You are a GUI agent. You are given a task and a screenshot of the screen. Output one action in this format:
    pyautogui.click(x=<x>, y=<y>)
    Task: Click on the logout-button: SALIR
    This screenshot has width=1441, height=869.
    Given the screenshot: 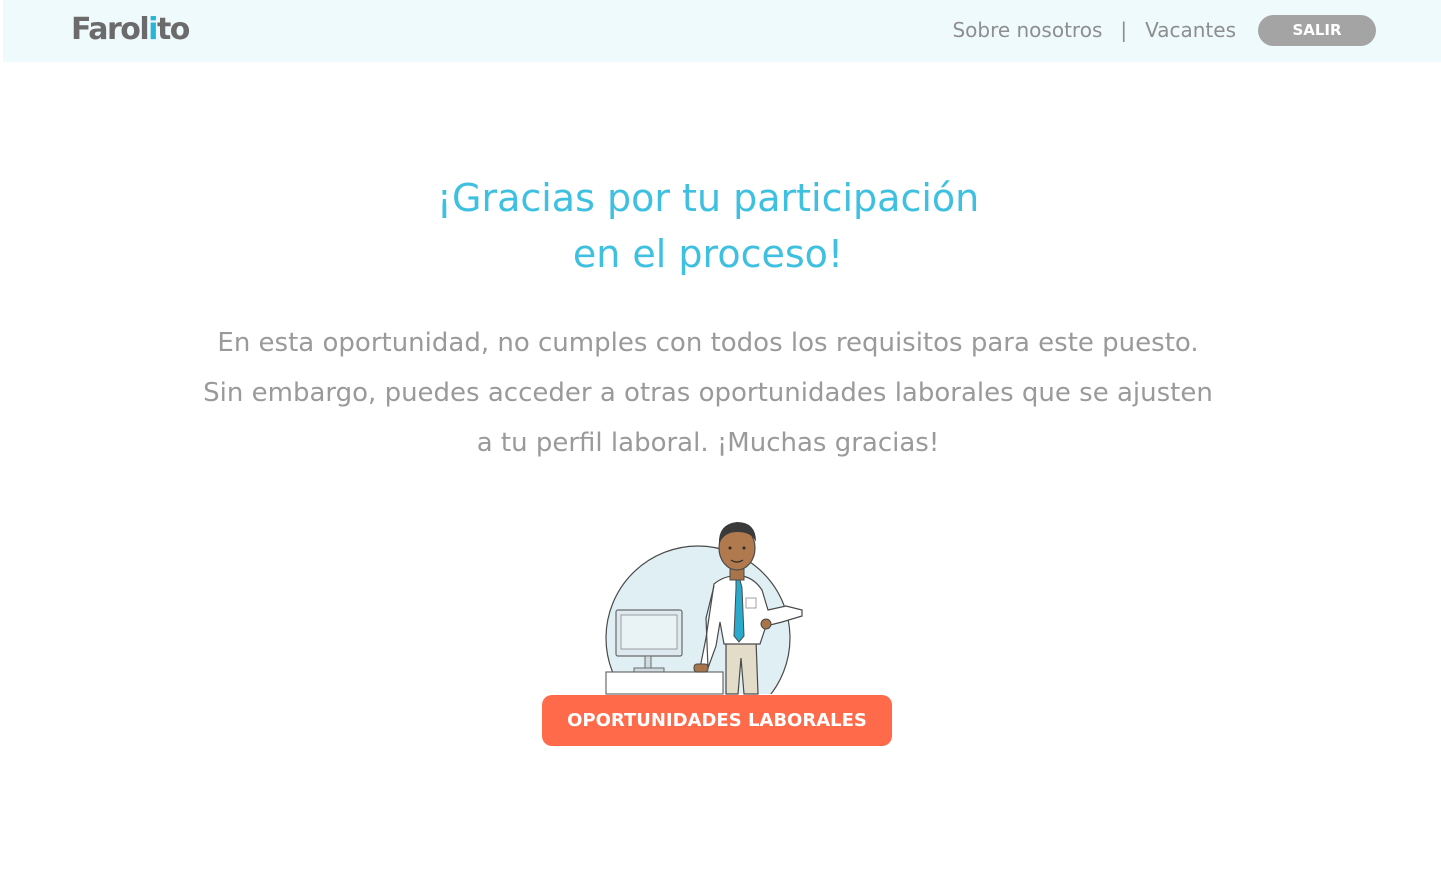 What is the action you would take?
    pyautogui.click(x=1317, y=30)
    